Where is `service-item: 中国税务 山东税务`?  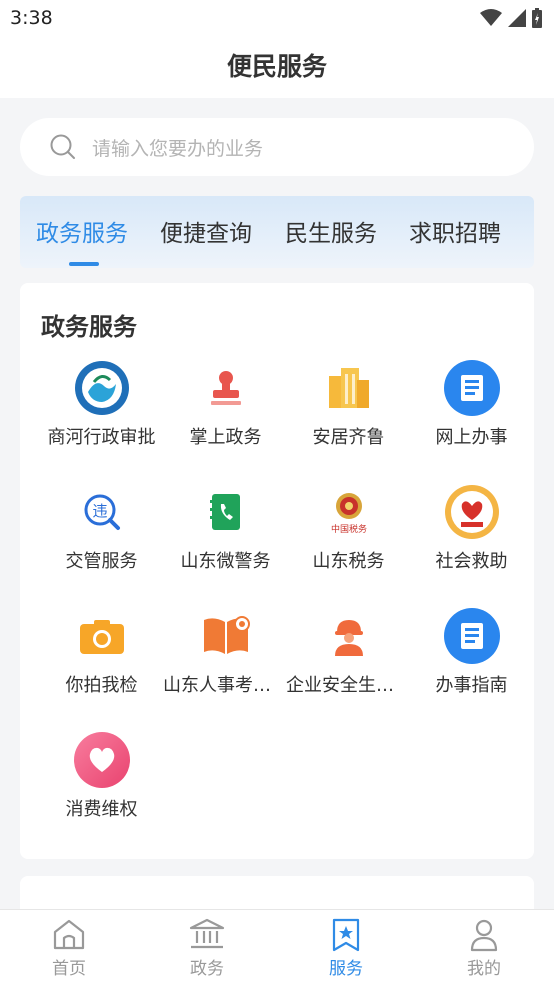 service-item: 中国税务 山东税务 is located at coordinates (348, 537).